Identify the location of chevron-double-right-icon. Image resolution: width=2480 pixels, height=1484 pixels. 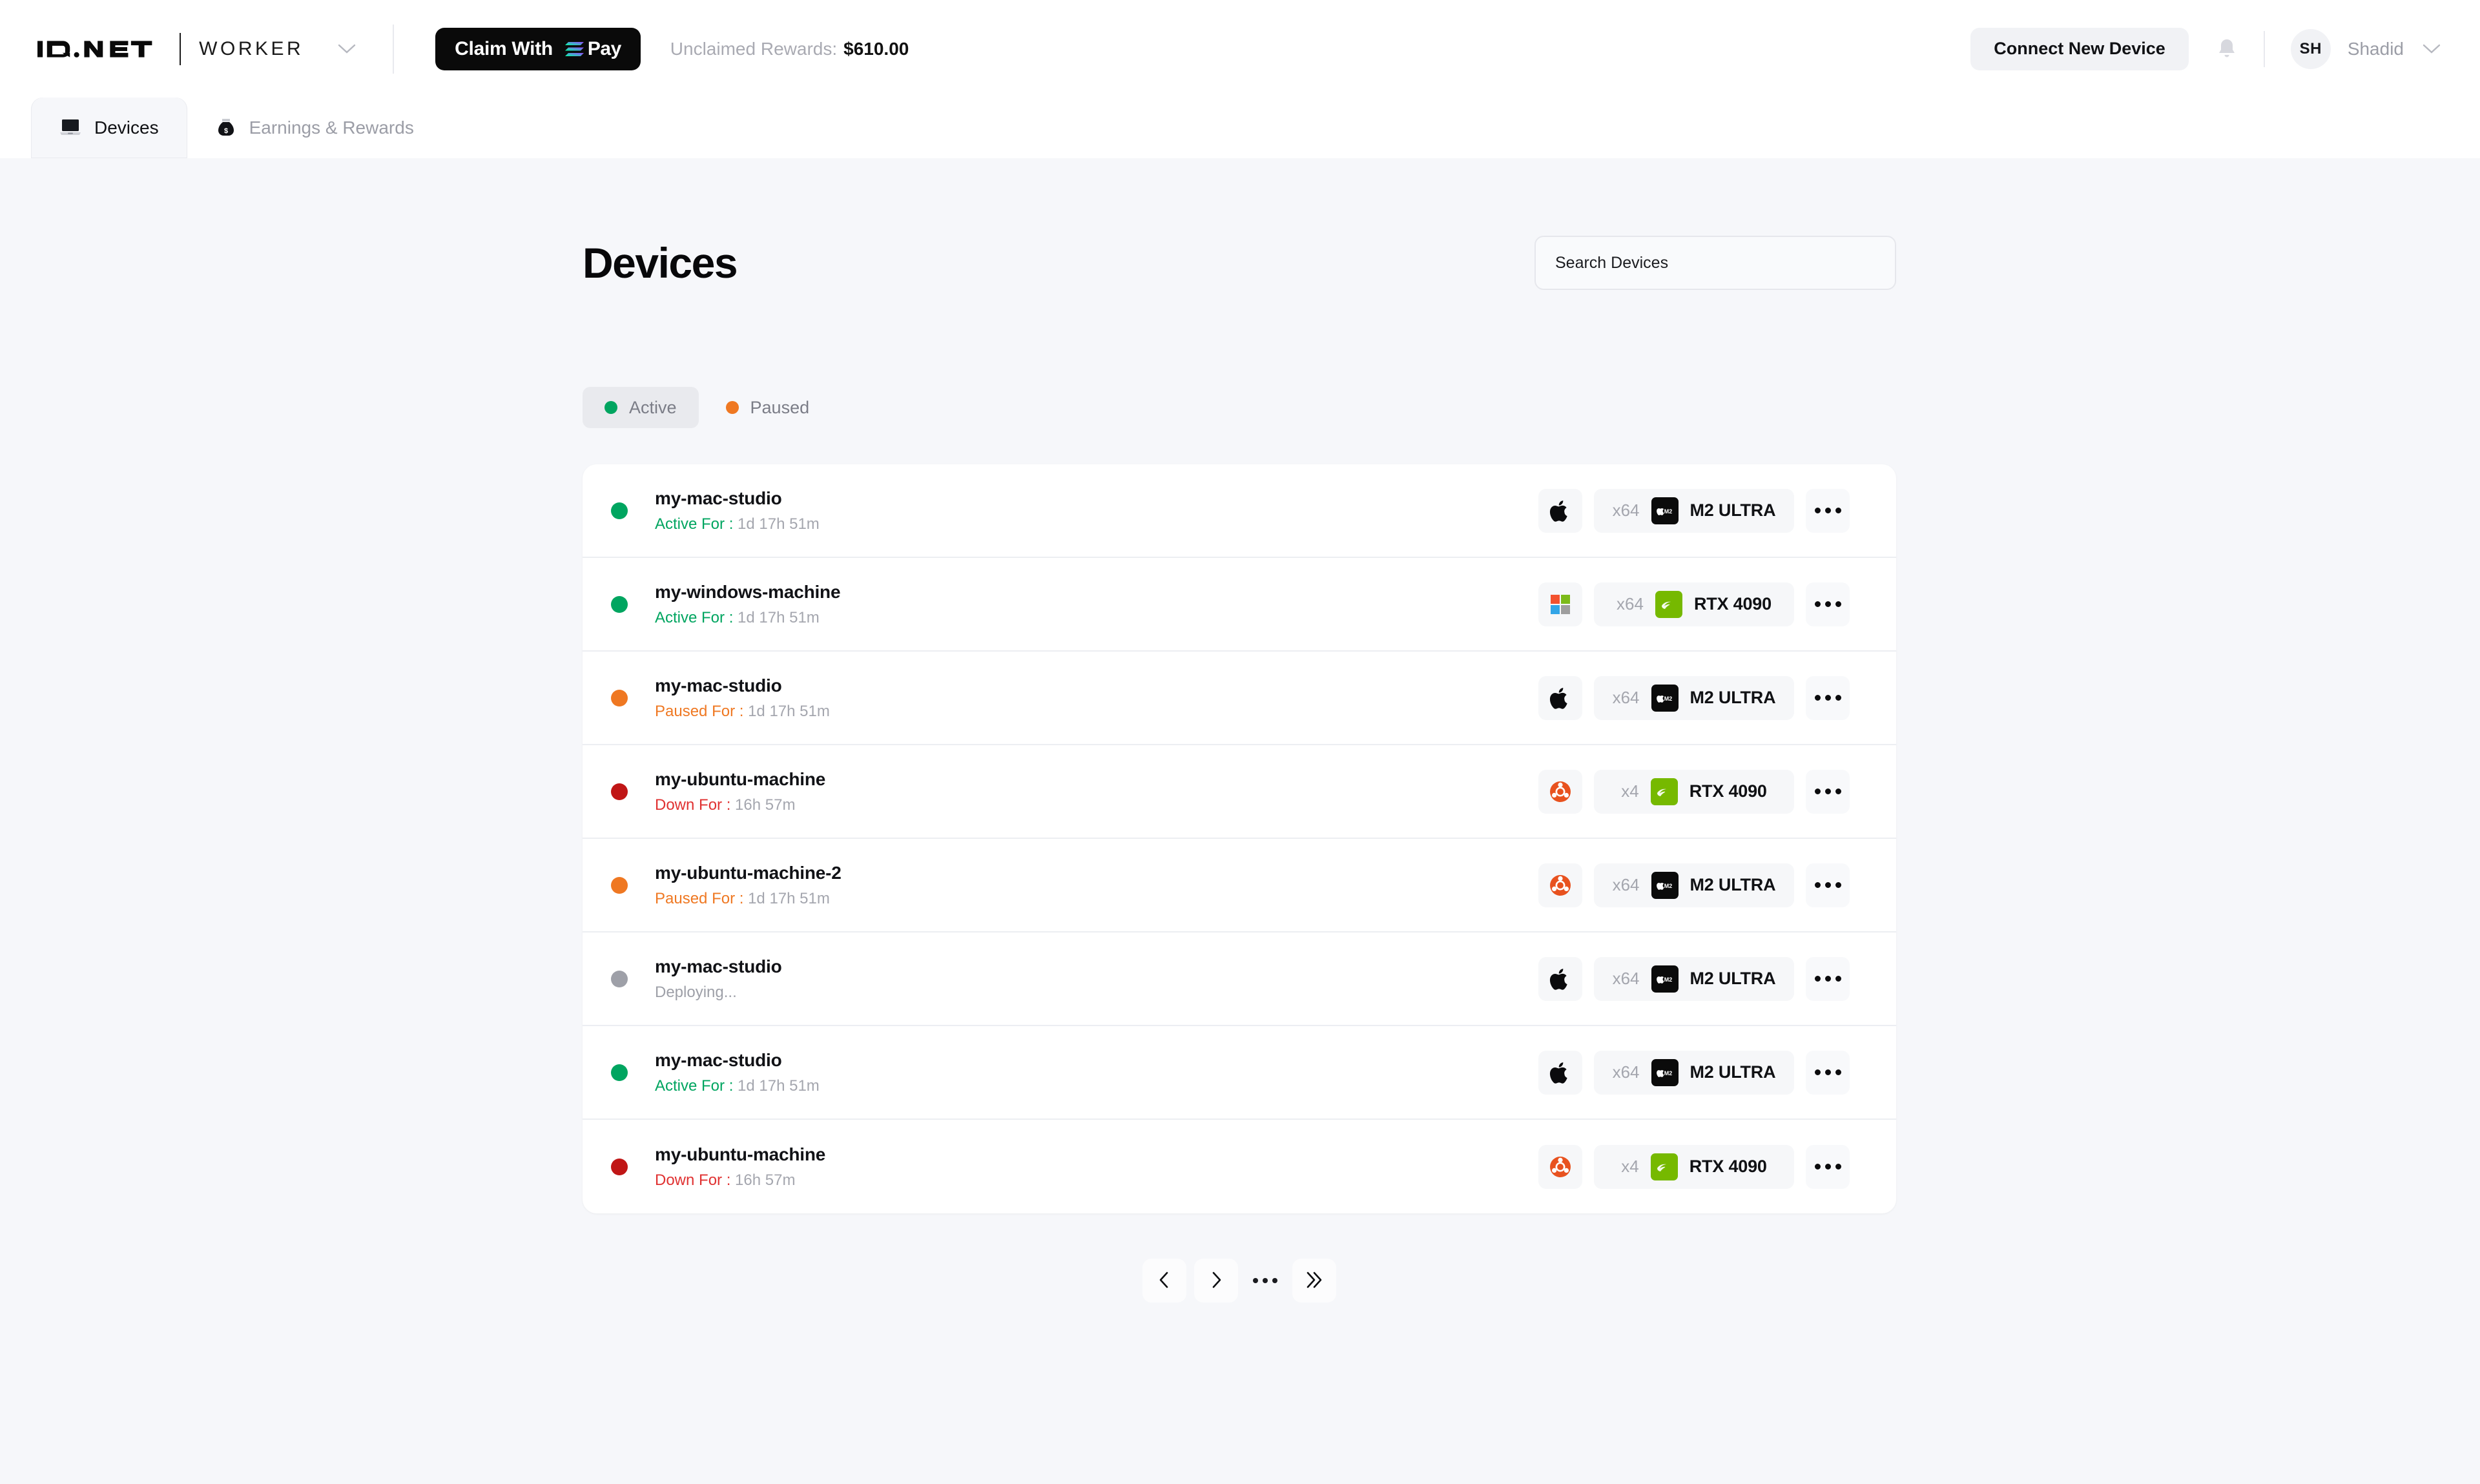
(1314, 1281).